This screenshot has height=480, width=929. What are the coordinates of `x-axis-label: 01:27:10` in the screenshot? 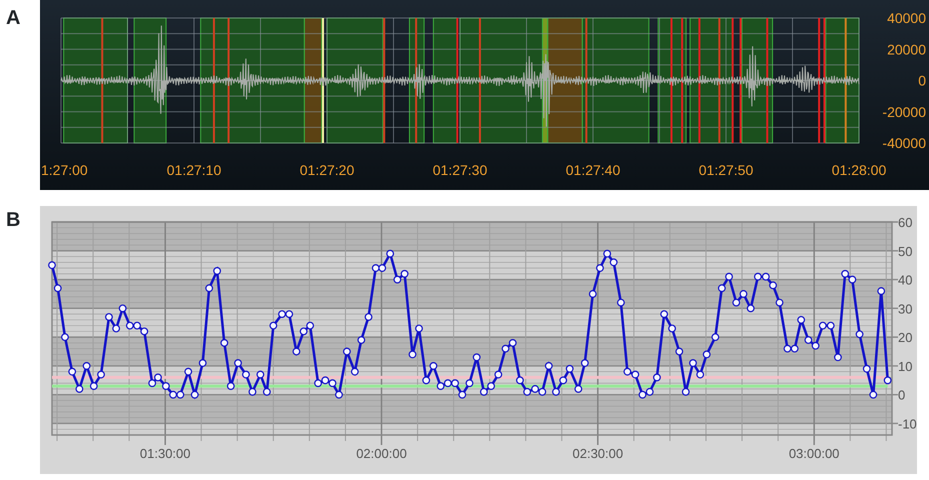 It's located at (194, 170).